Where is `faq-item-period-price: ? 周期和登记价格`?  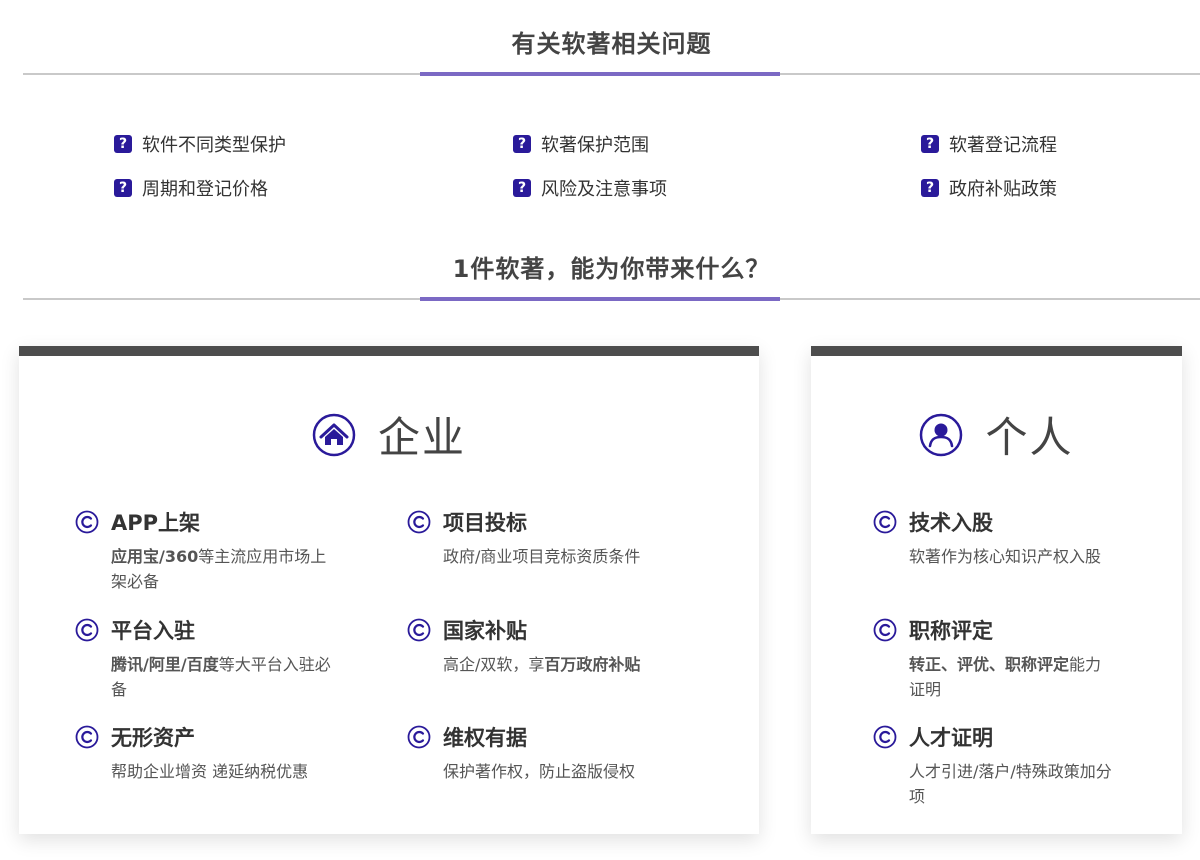 faq-item-period-price: ? 周期和登记价格 is located at coordinates (191, 188).